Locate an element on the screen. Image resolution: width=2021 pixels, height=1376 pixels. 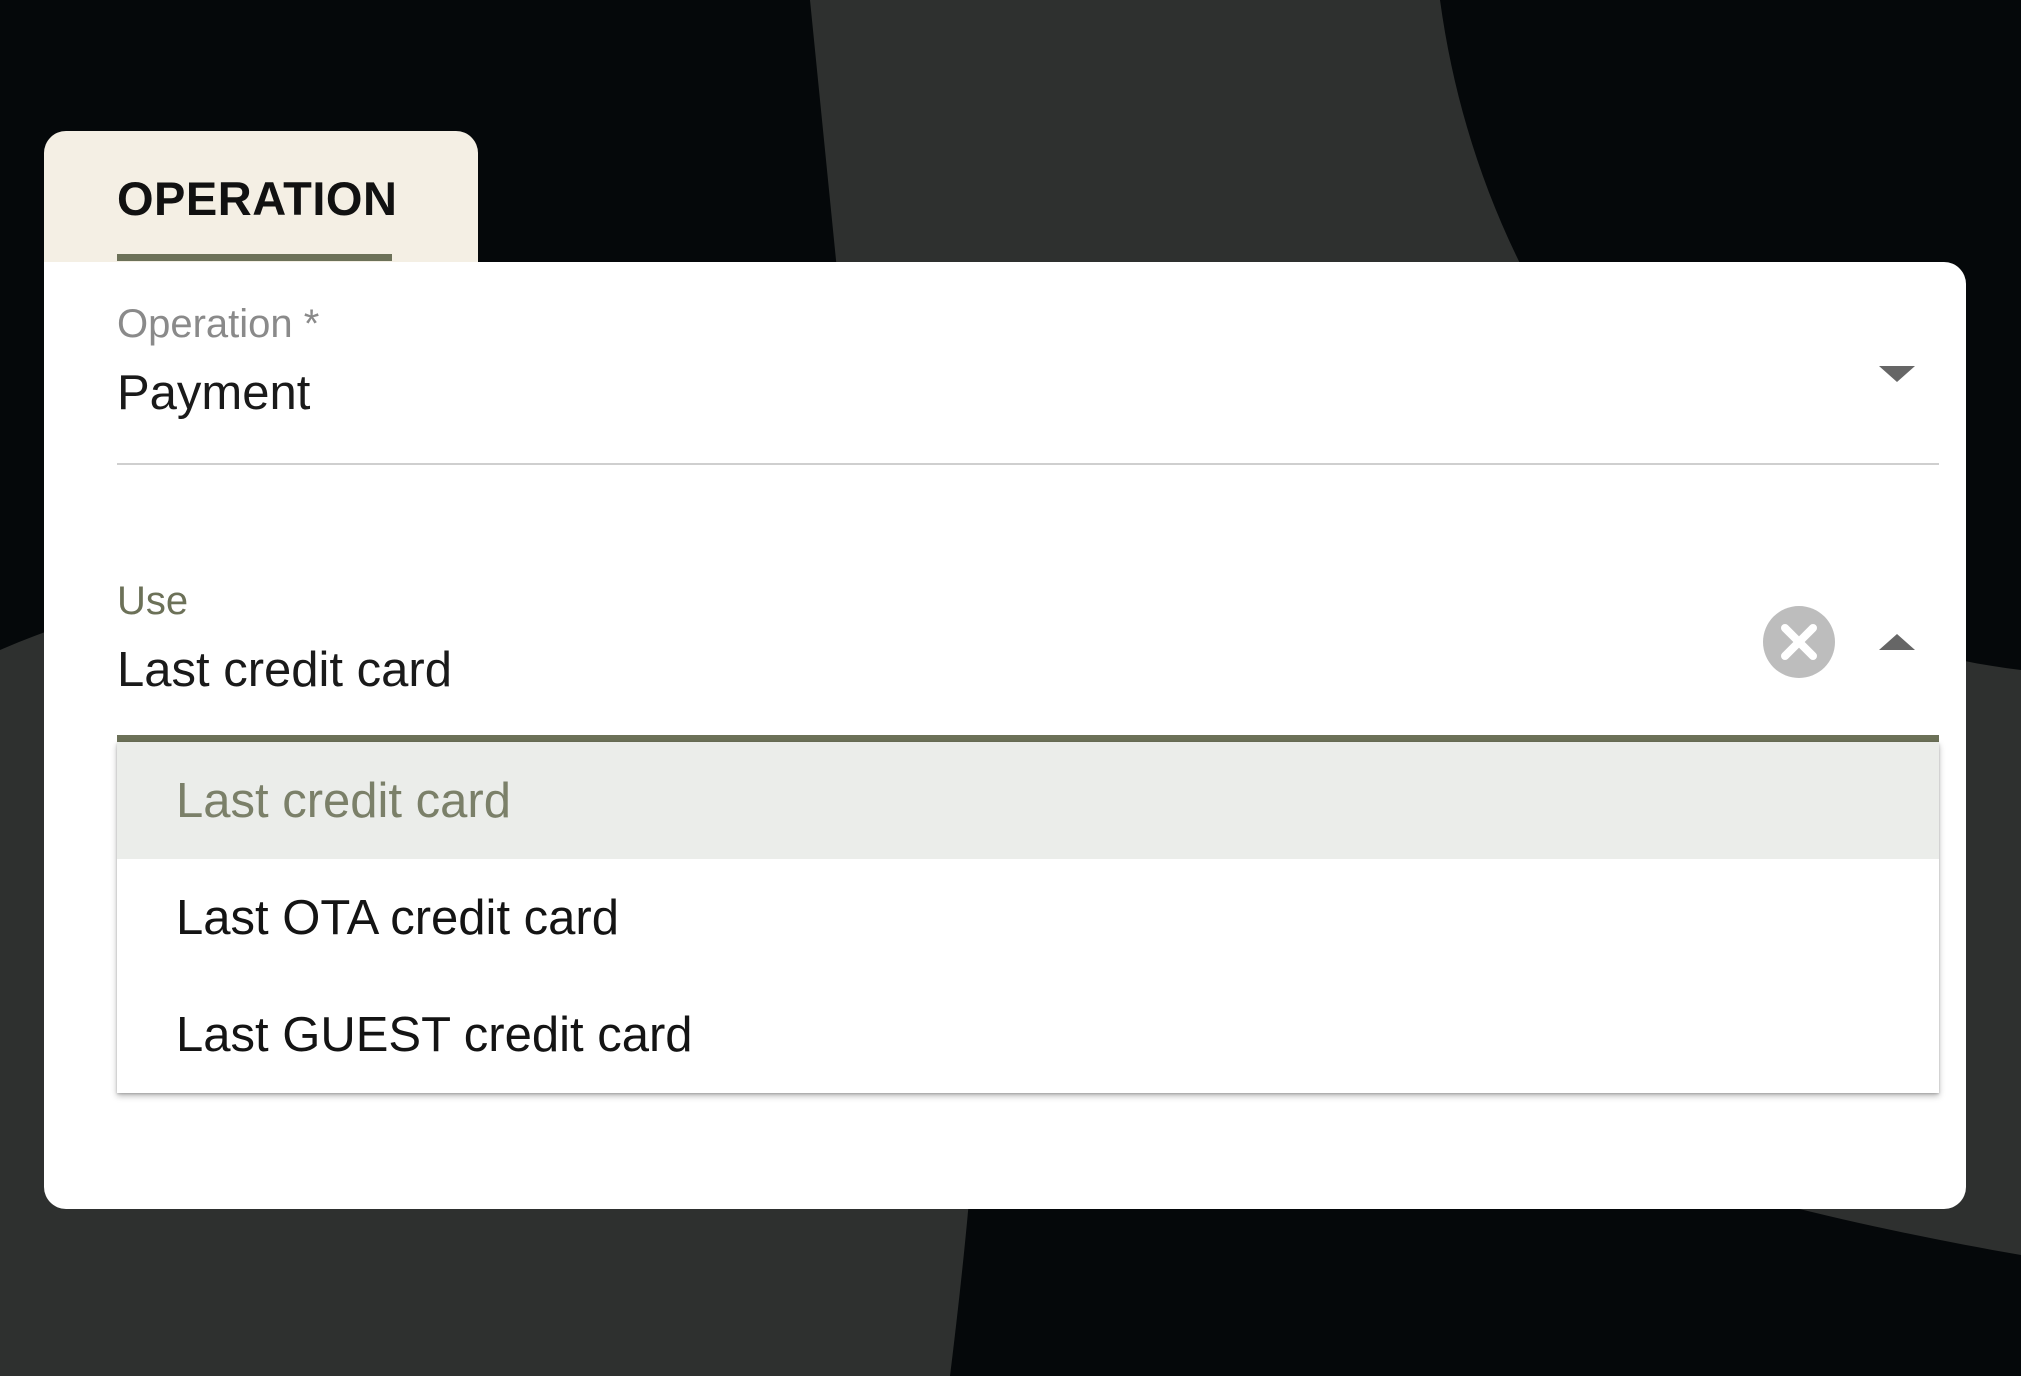
operation-value: Payment is located at coordinates (214, 393).